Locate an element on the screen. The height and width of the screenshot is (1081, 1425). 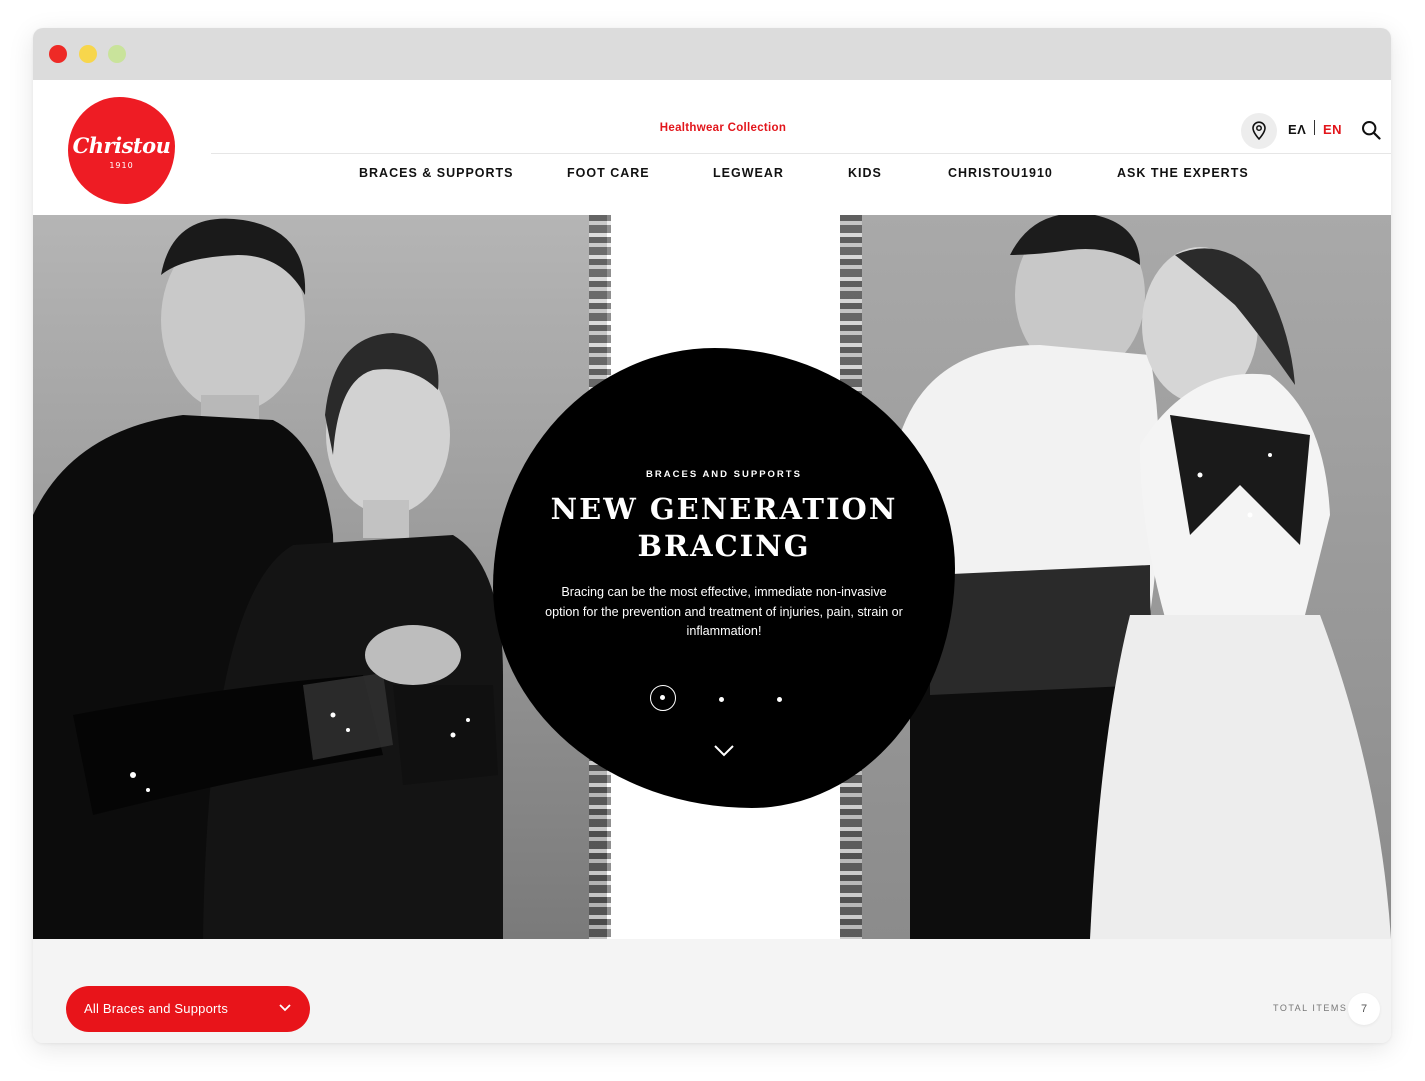
filter-label: All Braces and Supports is located at coordinates (156, 1008).